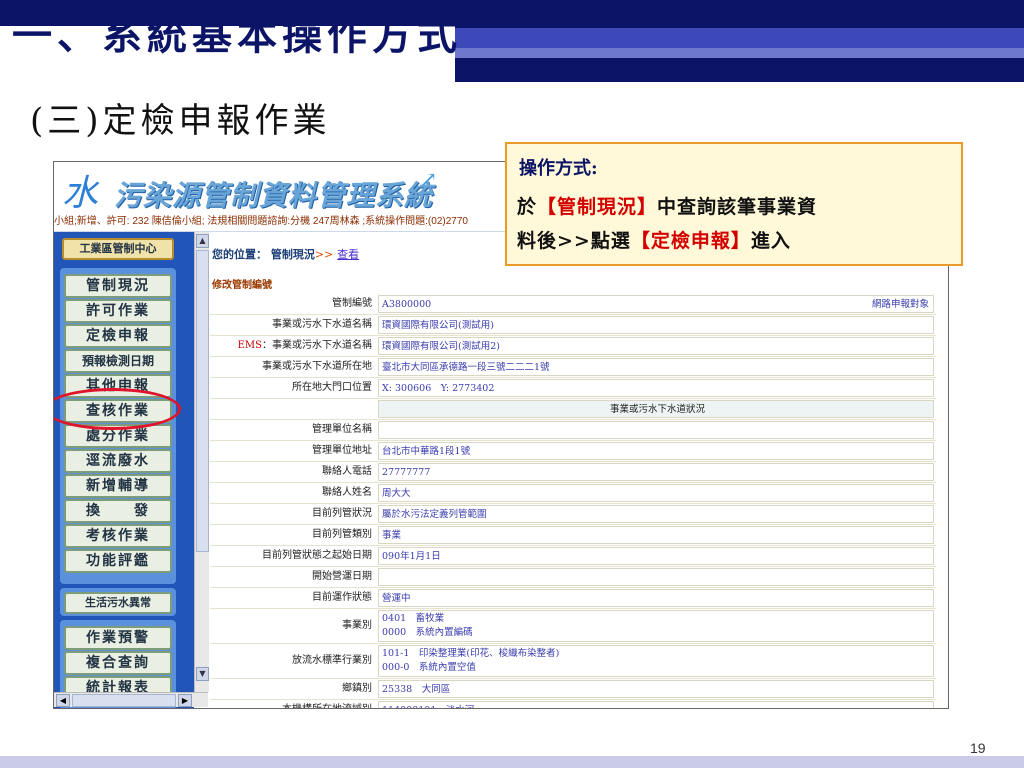 The image size is (1024, 768). What do you see at coordinates (656, 367) in the screenshot?
I see `field-value: 臺北市大同區承德路一段三號二二二1號` at bounding box center [656, 367].